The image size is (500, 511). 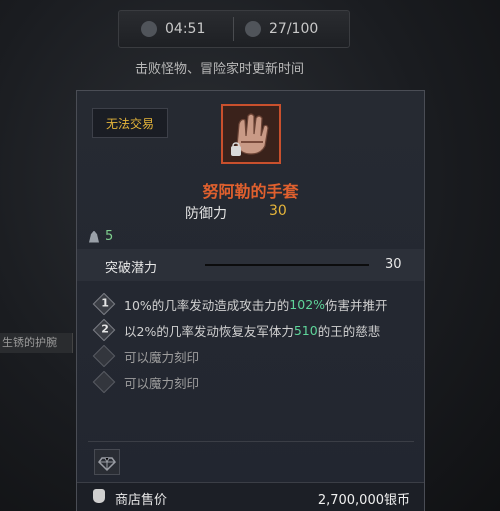 I want to click on clock-icon, so click(x=149, y=29).